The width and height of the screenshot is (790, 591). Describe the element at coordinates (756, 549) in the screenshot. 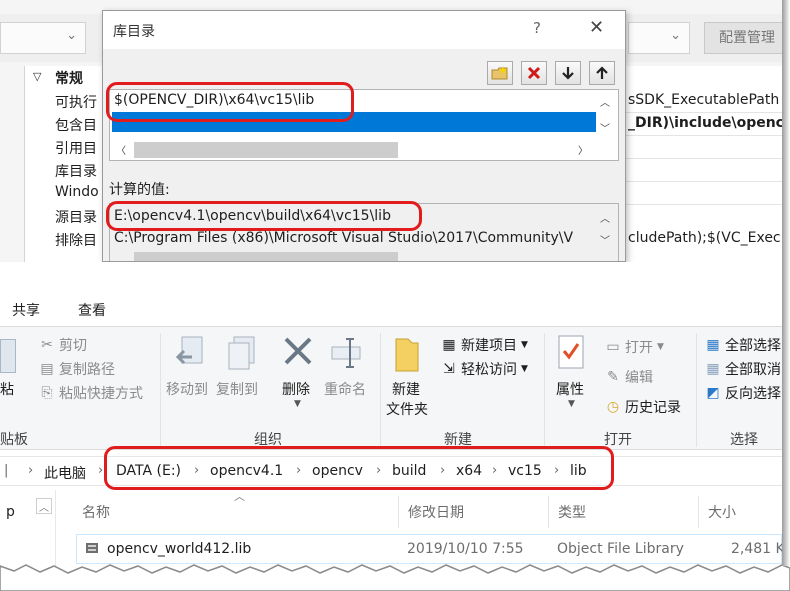

I see `file-size: 2,481 K` at that location.